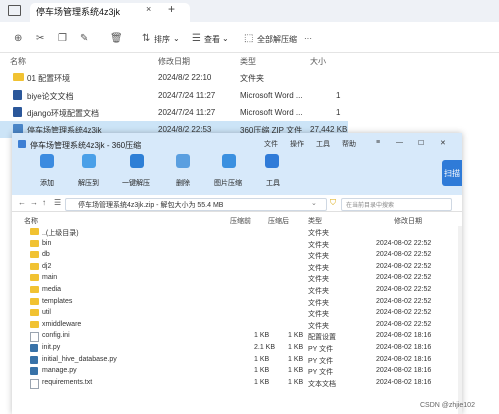  What do you see at coordinates (333, 203) in the screenshot?
I see `shield-icon: ⛉` at bounding box center [333, 203].